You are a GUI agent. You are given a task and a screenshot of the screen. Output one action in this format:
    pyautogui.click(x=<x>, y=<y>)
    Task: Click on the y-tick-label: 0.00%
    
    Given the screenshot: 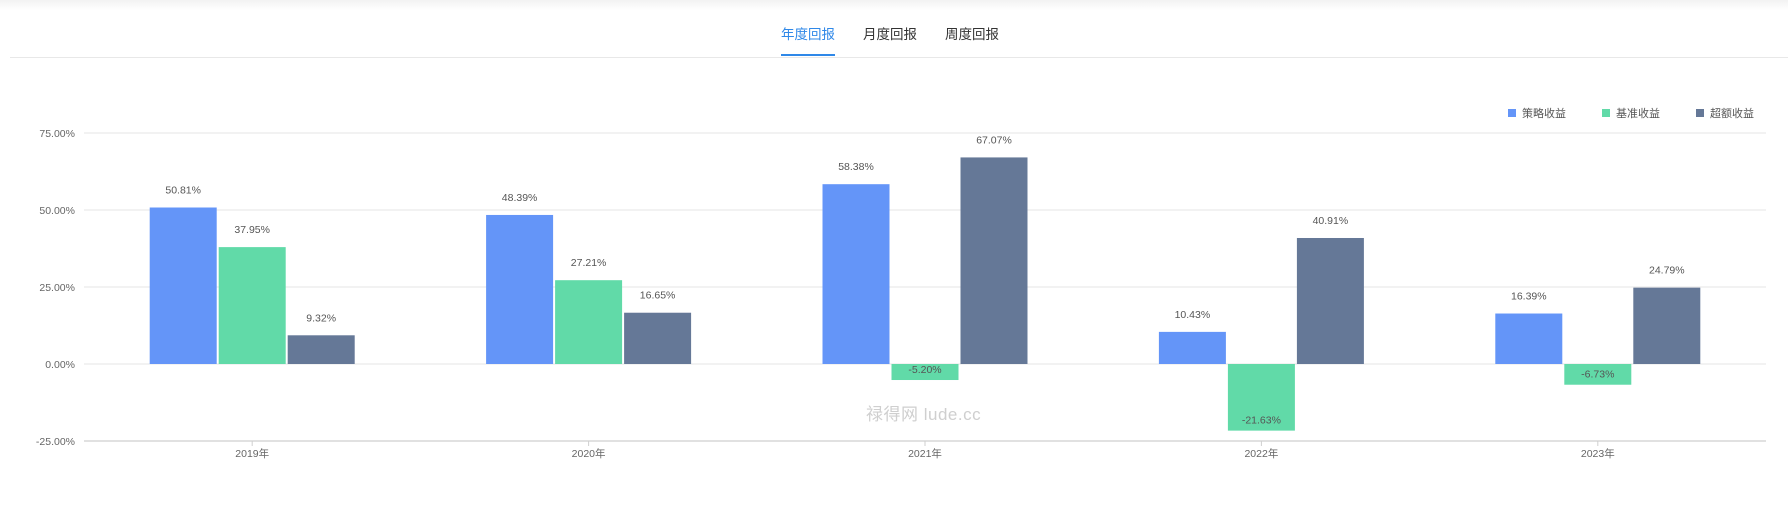 What is the action you would take?
    pyautogui.click(x=60, y=365)
    